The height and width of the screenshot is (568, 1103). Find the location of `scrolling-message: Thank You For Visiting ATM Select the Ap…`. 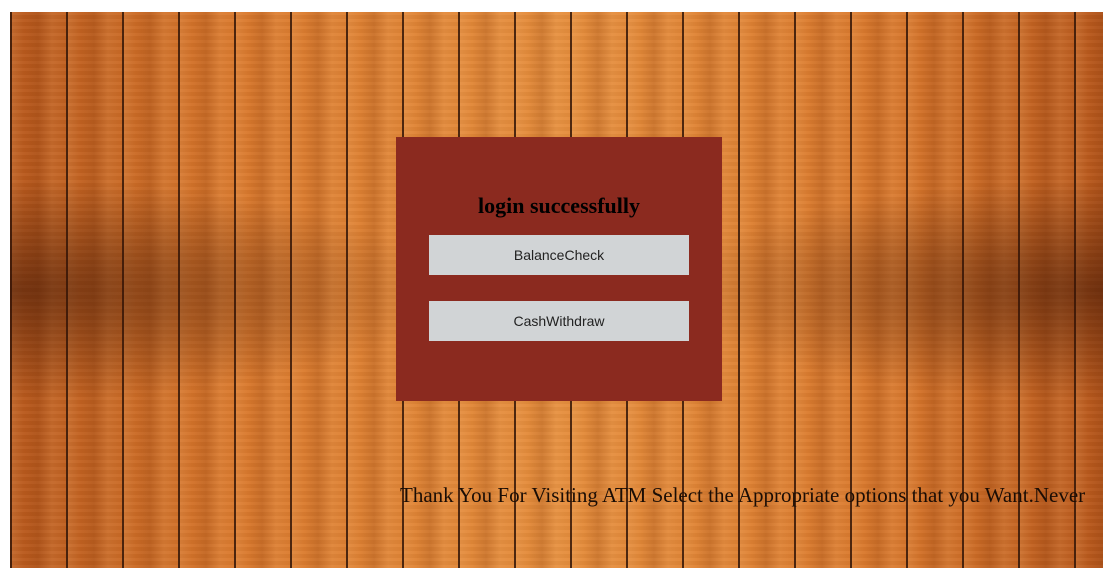

scrolling-message: Thank You For Visiting ATM Select the Ap… is located at coordinates (743, 495).